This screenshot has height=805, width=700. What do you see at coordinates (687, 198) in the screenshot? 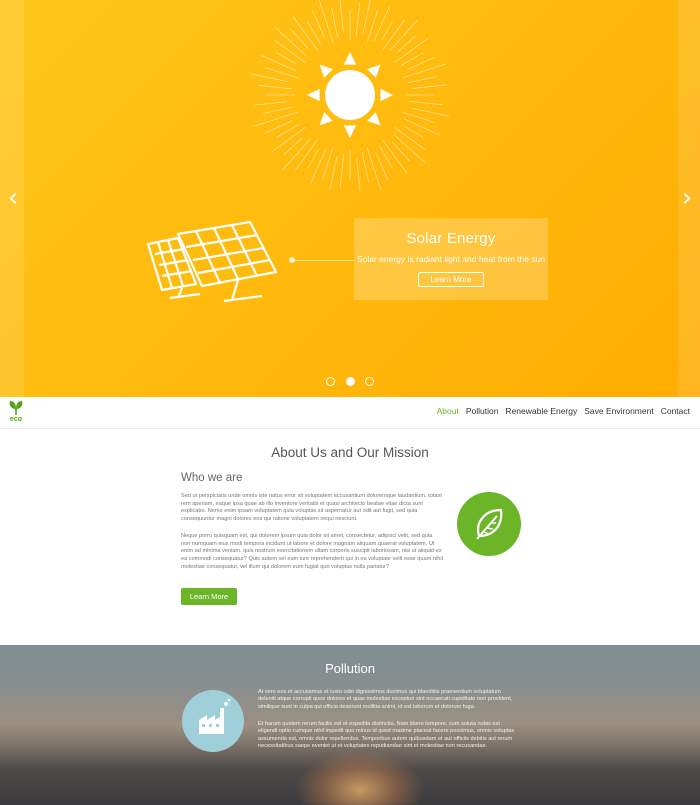
I see `next-arrow-icon: ›` at bounding box center [687, 198].